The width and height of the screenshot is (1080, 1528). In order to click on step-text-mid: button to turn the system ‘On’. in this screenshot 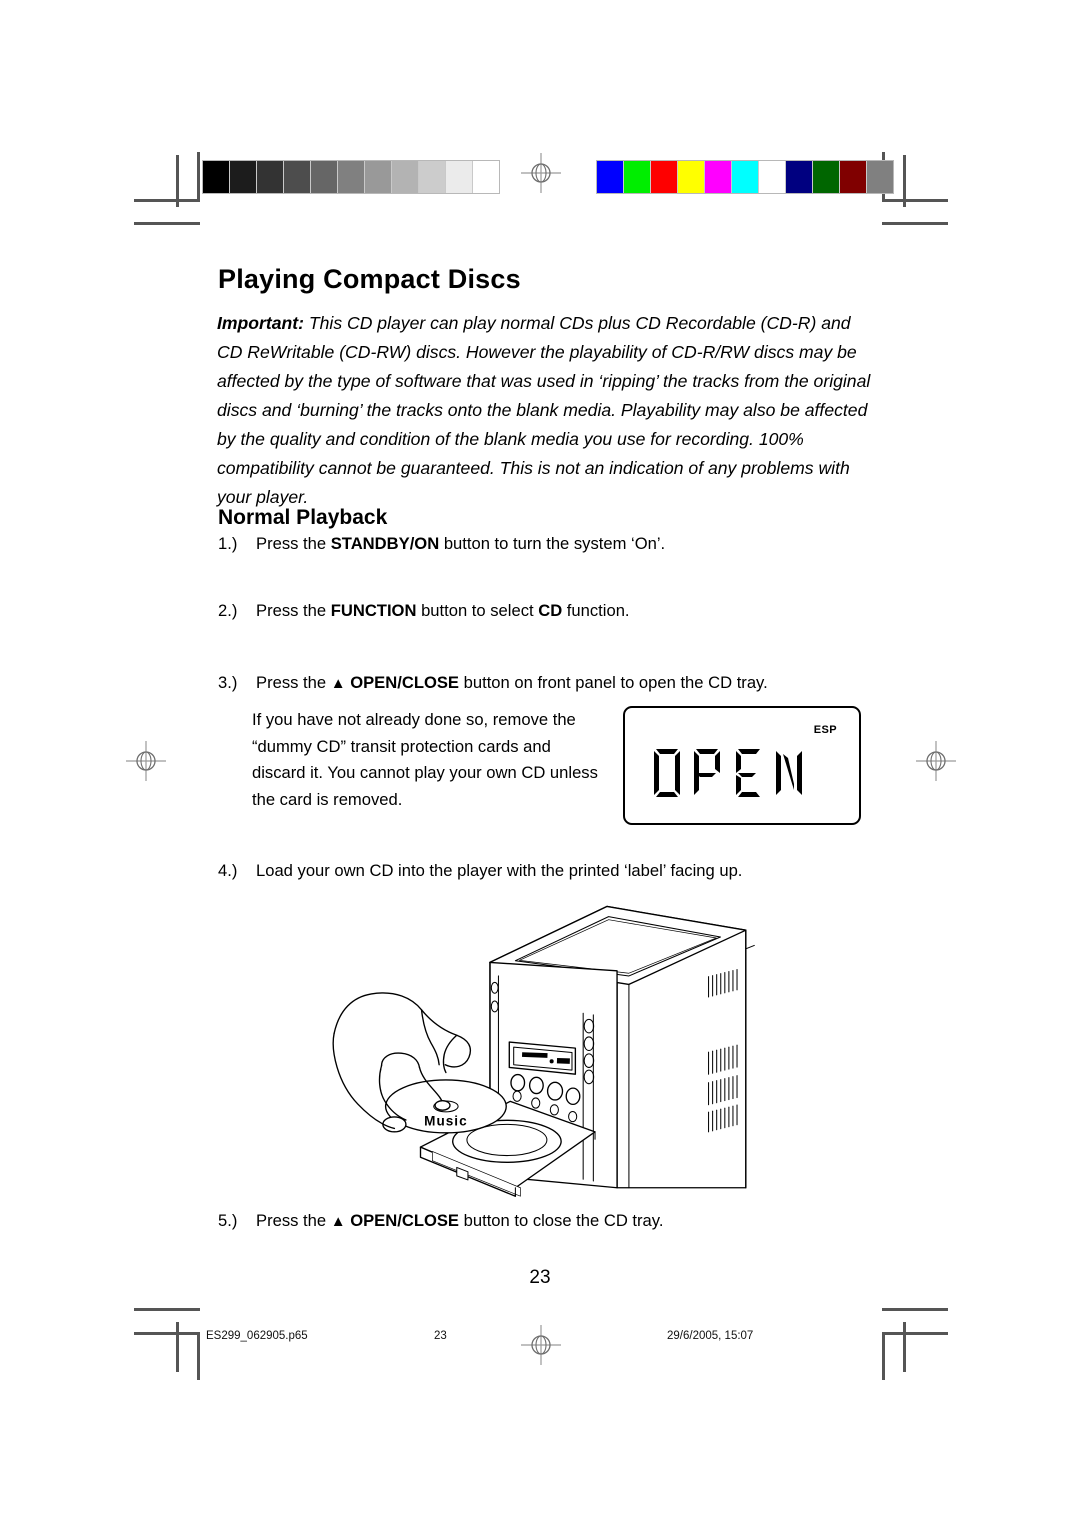, I will do `click(552, 543)`.